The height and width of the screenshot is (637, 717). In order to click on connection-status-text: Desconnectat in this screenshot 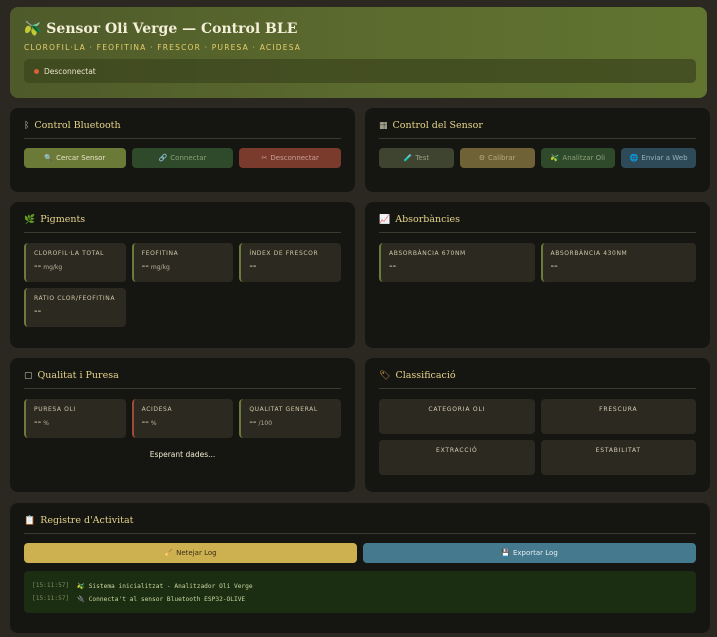, I will do `click(70, 71)`.